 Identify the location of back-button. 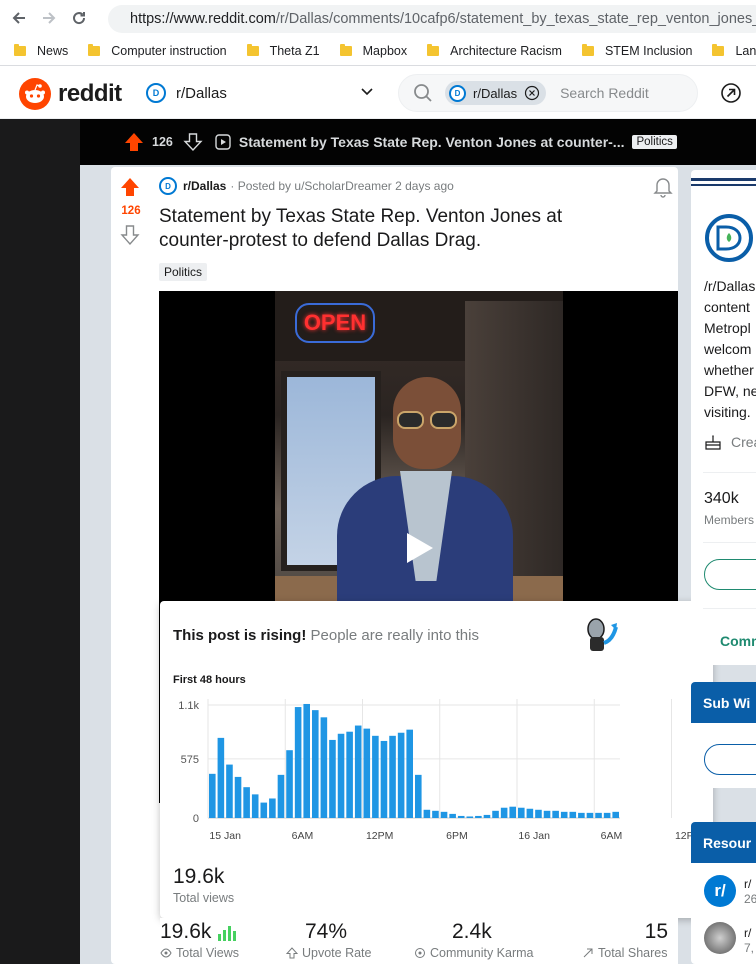
(19, 18).